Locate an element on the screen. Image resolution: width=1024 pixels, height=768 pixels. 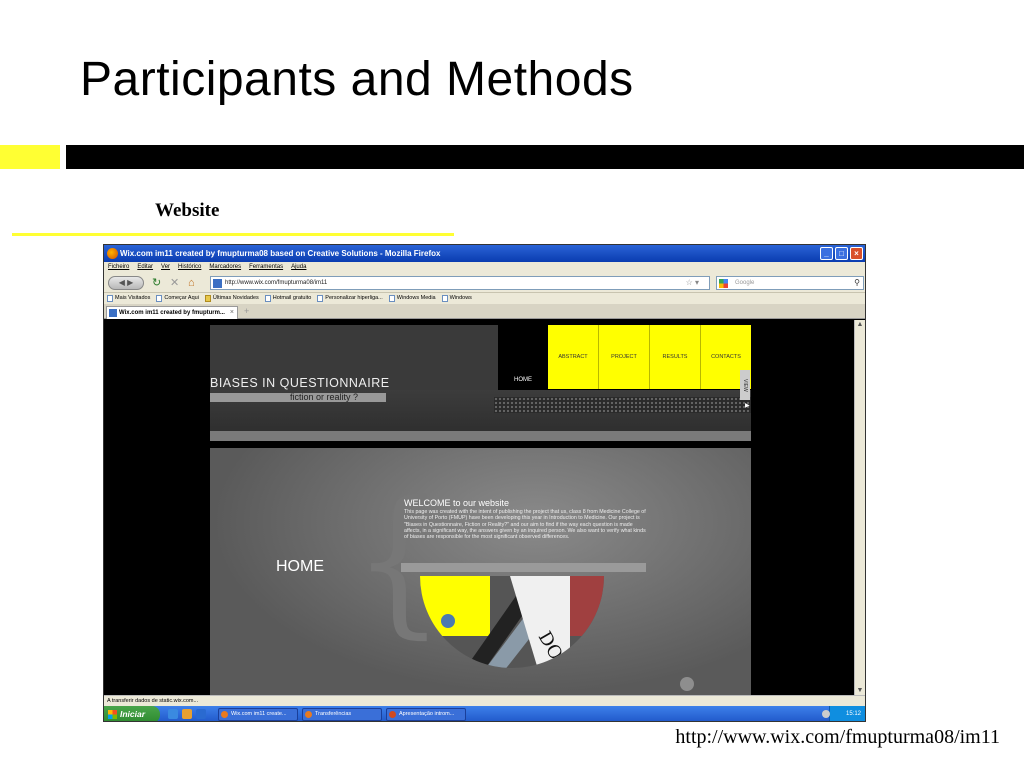
address-bar: http://www.wix.com/fmupturma08/im11 ☆ ▾ is located at coordinates (460, 283).